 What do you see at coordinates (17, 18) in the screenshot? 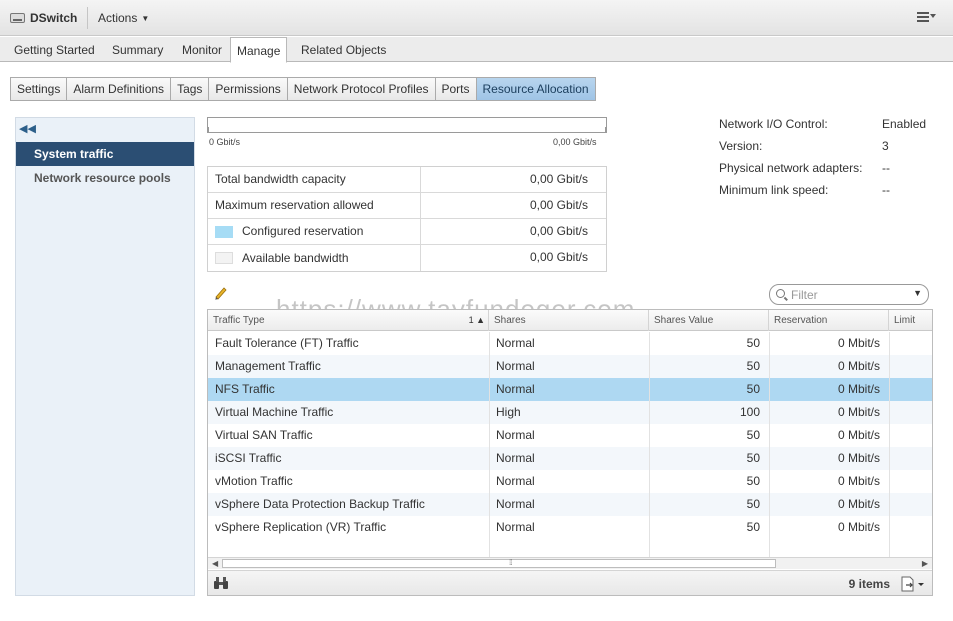
I see `distributed-switch-icon` at bounding box center [17, 18].